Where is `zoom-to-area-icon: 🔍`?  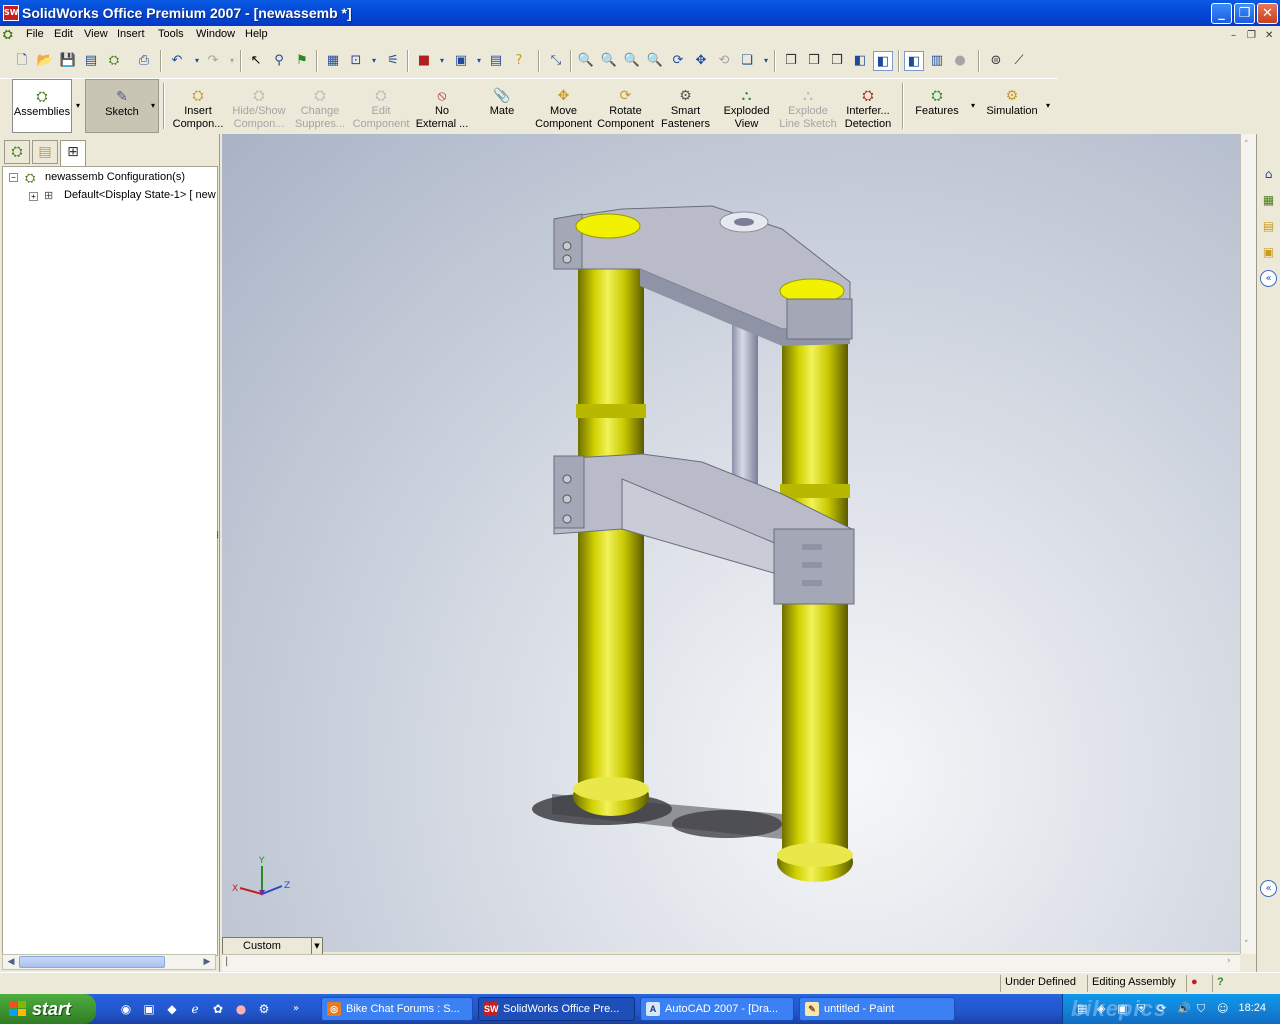 zoom-to-area-icon: 🔍 is located at coordinates (609, 61).